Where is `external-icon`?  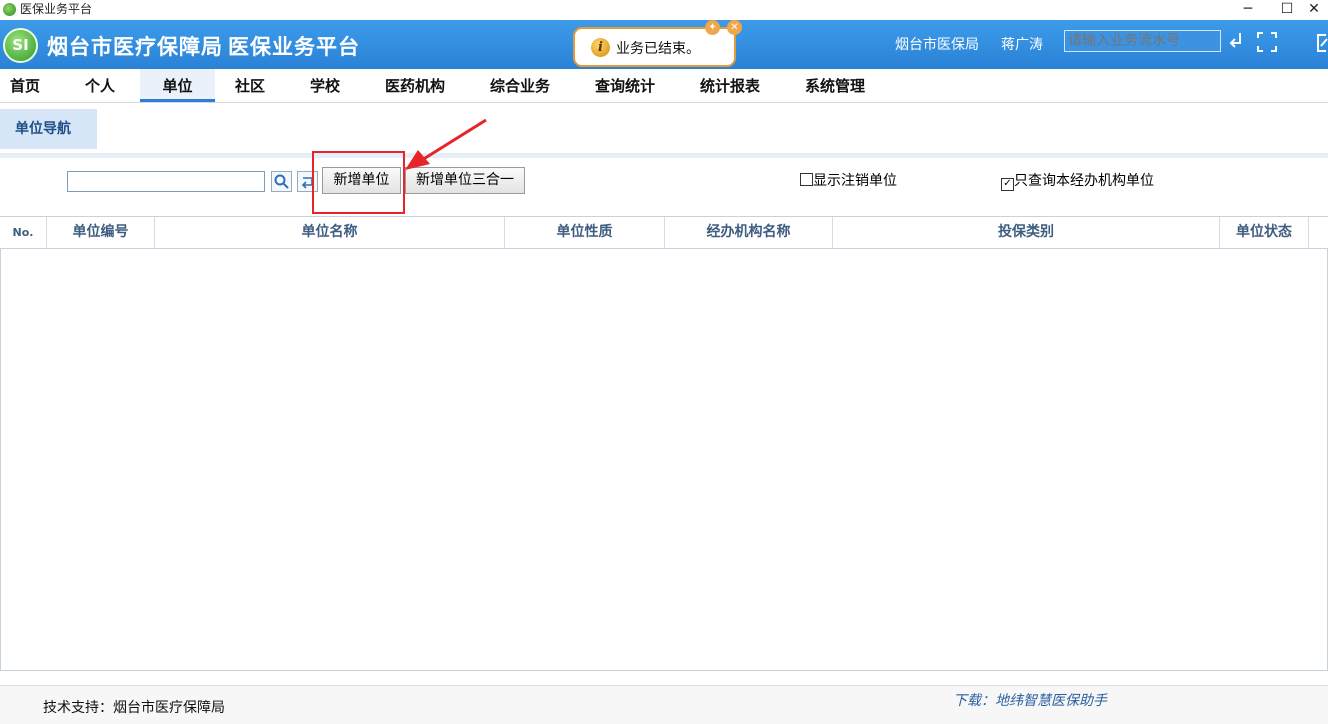
external-icon is located at coordinates (1322, 45).